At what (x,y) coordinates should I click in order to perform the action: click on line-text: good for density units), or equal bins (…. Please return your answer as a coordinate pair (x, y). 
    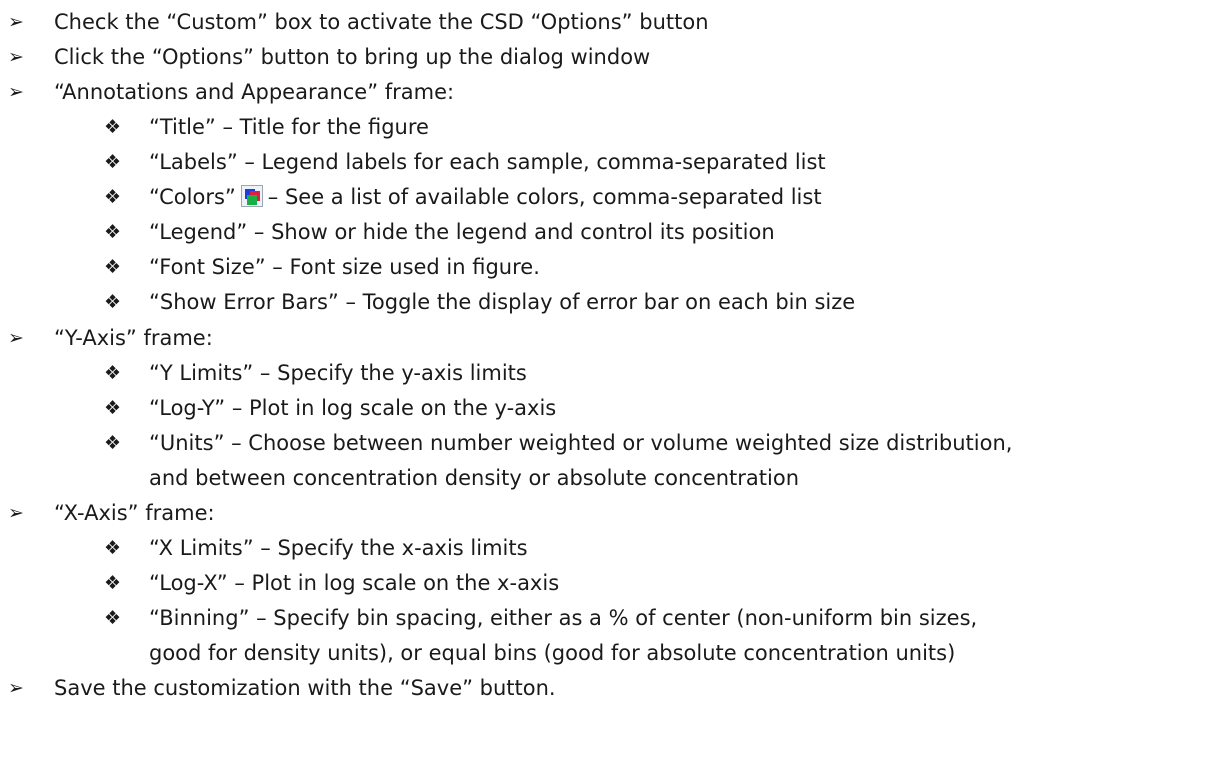
    Looking at the image, I should click on (552, 653).